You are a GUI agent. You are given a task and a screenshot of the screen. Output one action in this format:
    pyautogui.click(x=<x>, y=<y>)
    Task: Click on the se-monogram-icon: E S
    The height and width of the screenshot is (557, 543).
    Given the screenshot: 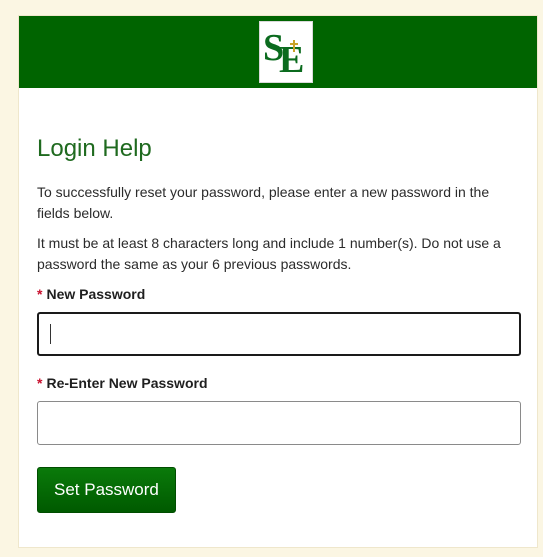 What is the action you would take?
    pyautogui.click(x=286, y=52)
    